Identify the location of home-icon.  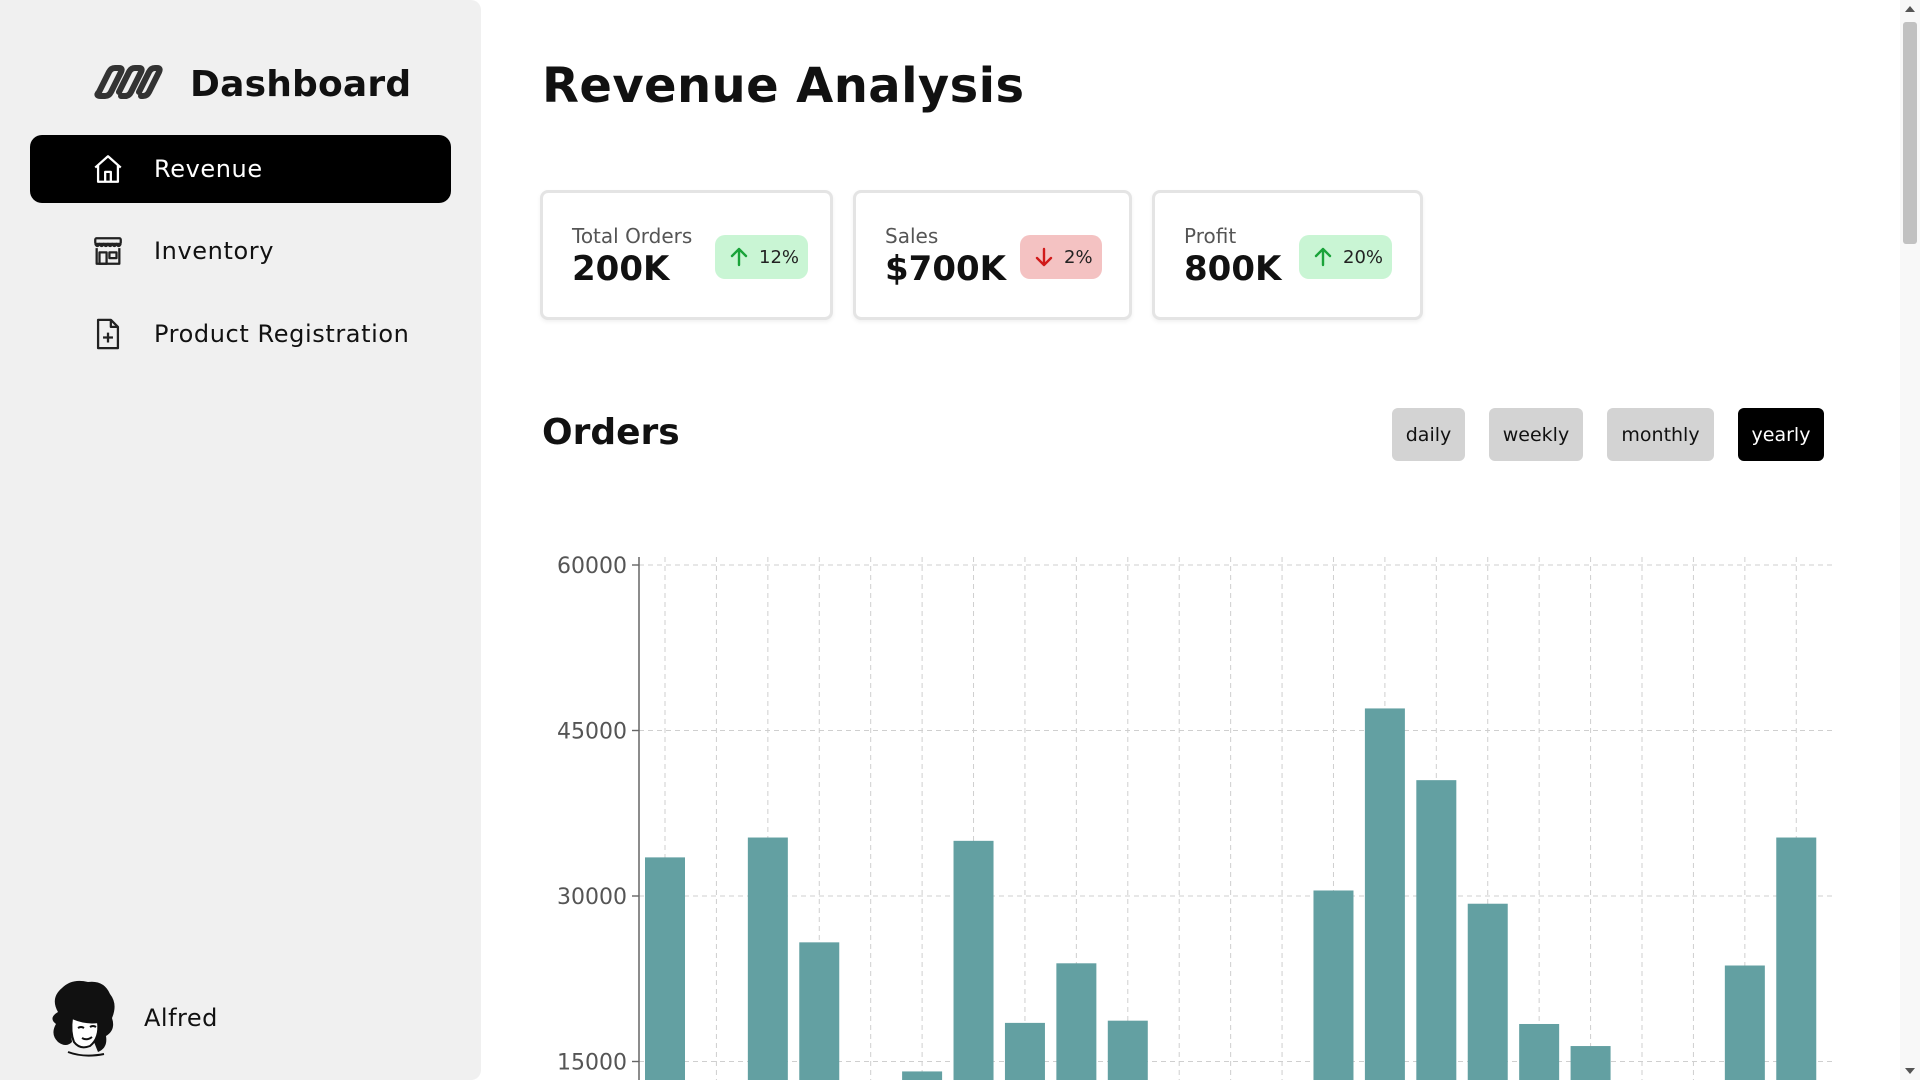
(108, 169).